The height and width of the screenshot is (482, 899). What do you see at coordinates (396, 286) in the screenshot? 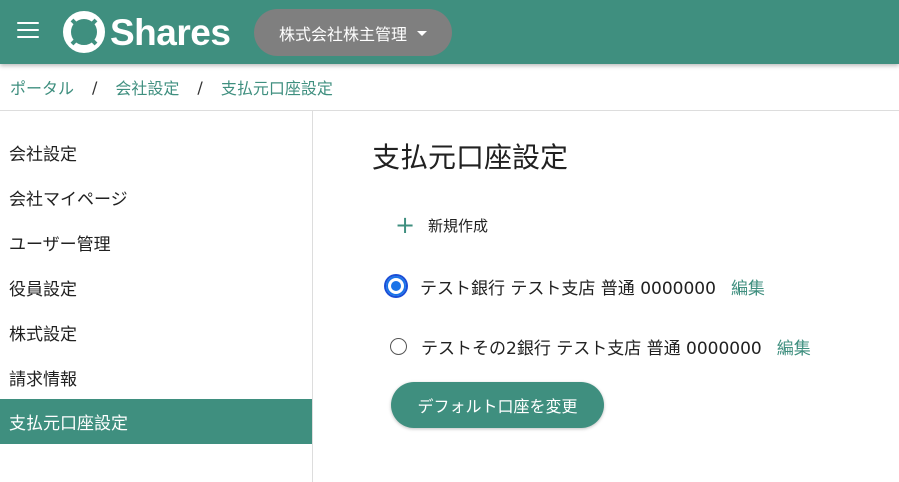
I see `account-radio-selected` at bounding box center [396, 286].